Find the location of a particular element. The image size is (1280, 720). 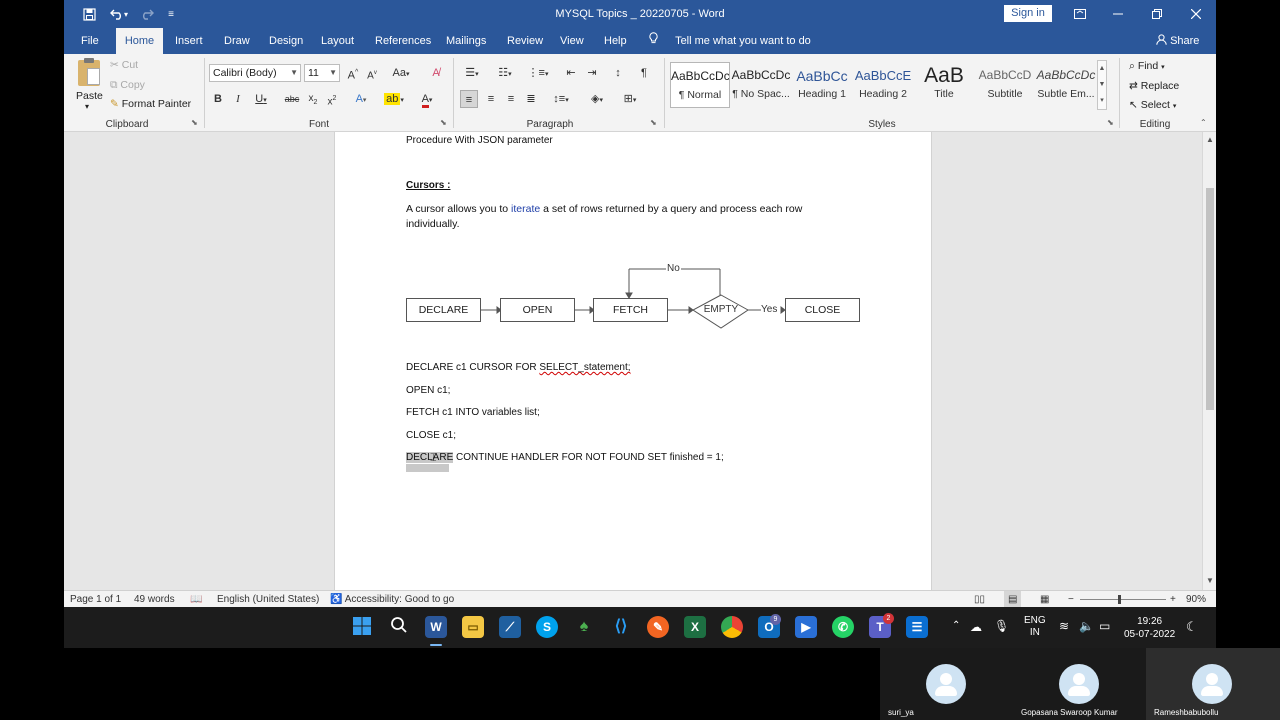

do-not-disturb-icon: ☾ is located at coordinates (1192, 627).